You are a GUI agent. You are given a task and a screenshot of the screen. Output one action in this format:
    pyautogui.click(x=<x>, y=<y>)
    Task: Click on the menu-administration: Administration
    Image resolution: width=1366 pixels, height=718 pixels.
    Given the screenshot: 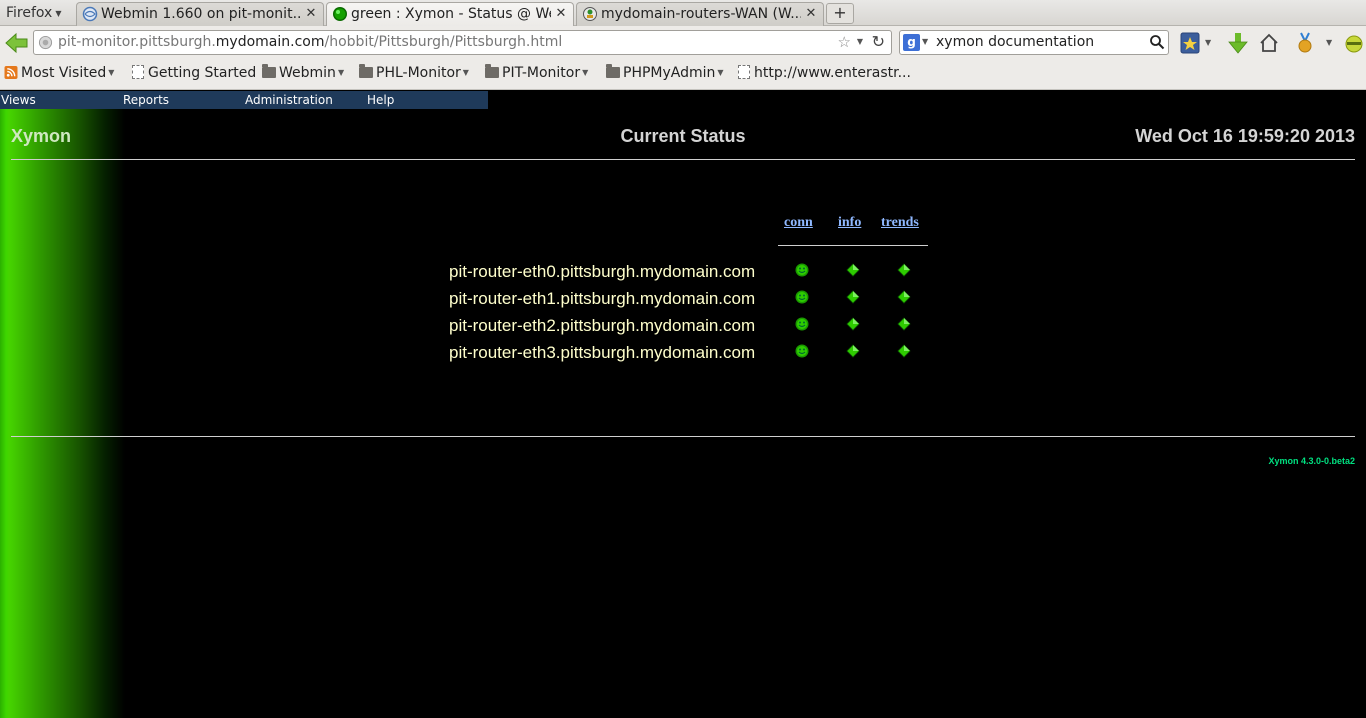 What is the action you would take?
    pyautogui.click(x=289, y=100)
    